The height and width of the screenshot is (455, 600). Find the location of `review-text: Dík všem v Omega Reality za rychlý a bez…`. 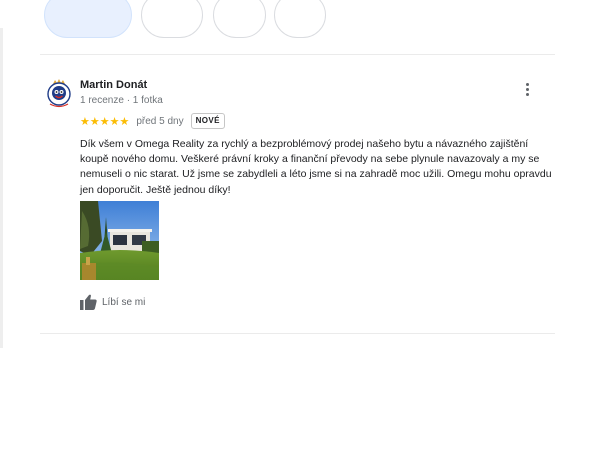

review-text: Dík všem v Omega Reality za rychlý a bez… is located at coordinates (316, 167).